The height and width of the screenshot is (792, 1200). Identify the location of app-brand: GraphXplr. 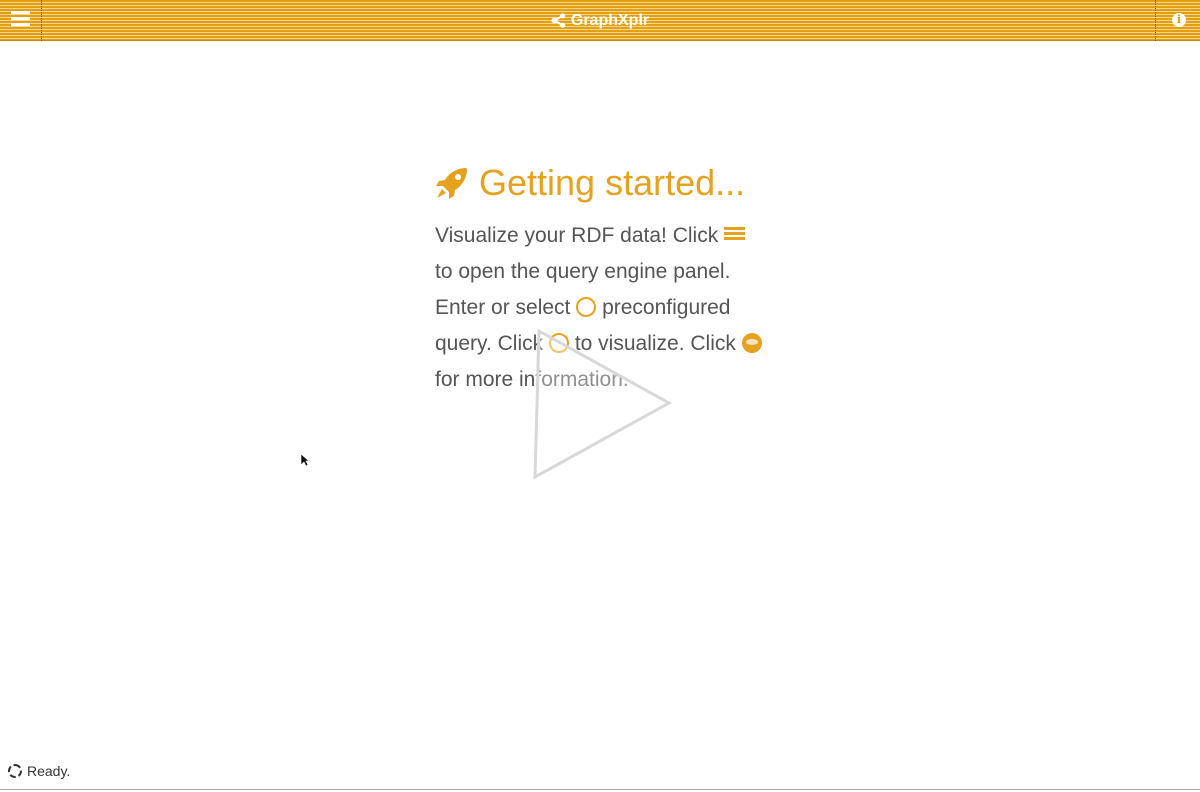
(600, 20).